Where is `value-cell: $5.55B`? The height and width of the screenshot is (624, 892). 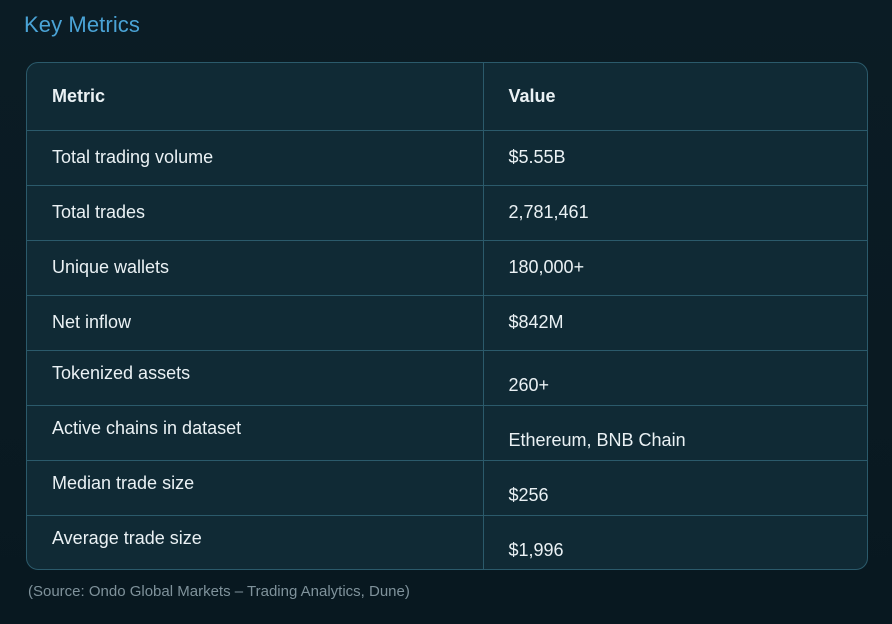
value-cell: $5.55B is located at coordinates (675, 158).